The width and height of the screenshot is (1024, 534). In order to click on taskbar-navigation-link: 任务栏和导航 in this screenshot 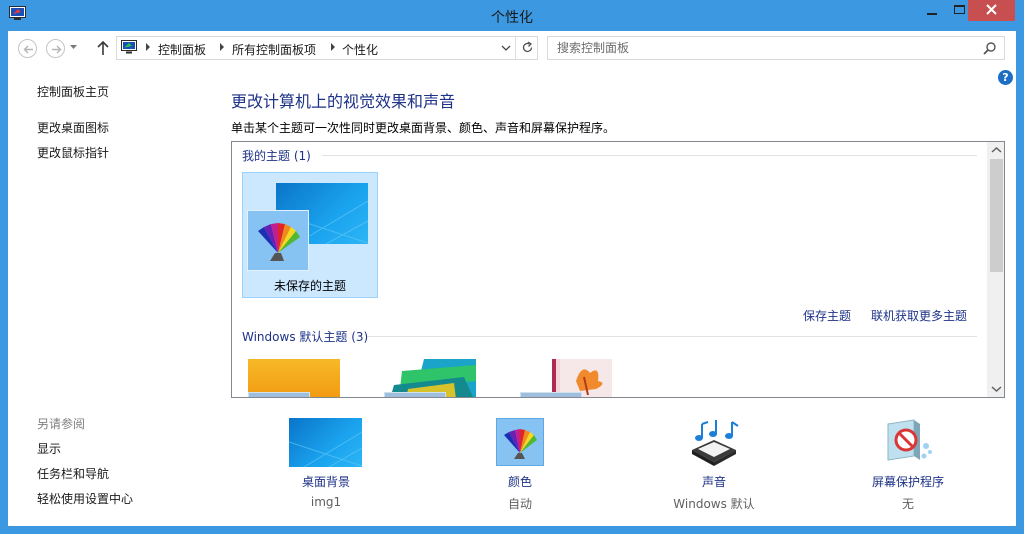, I will do `click(73, 473)`.